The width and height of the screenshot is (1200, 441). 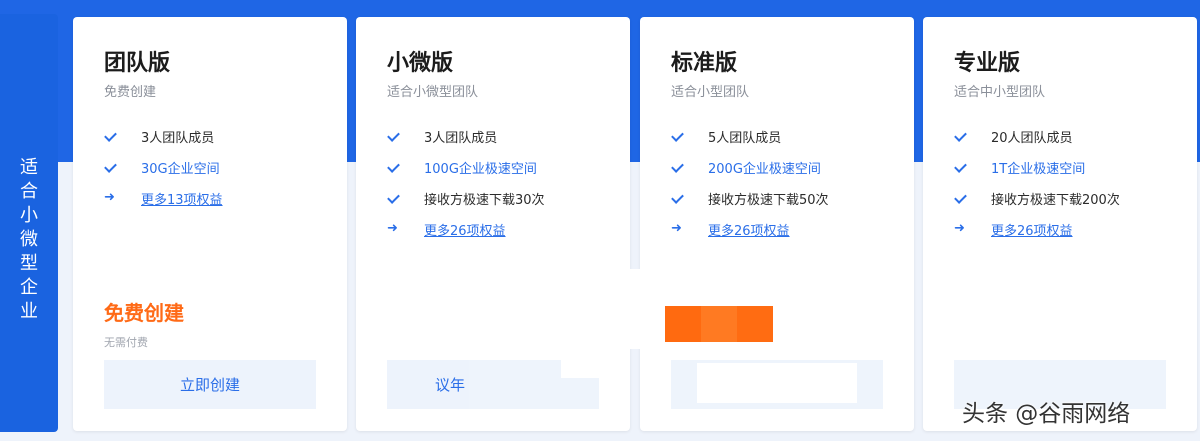 I want to click on feature-text: 接收方极速下载50次, so click(x=768, y=200).